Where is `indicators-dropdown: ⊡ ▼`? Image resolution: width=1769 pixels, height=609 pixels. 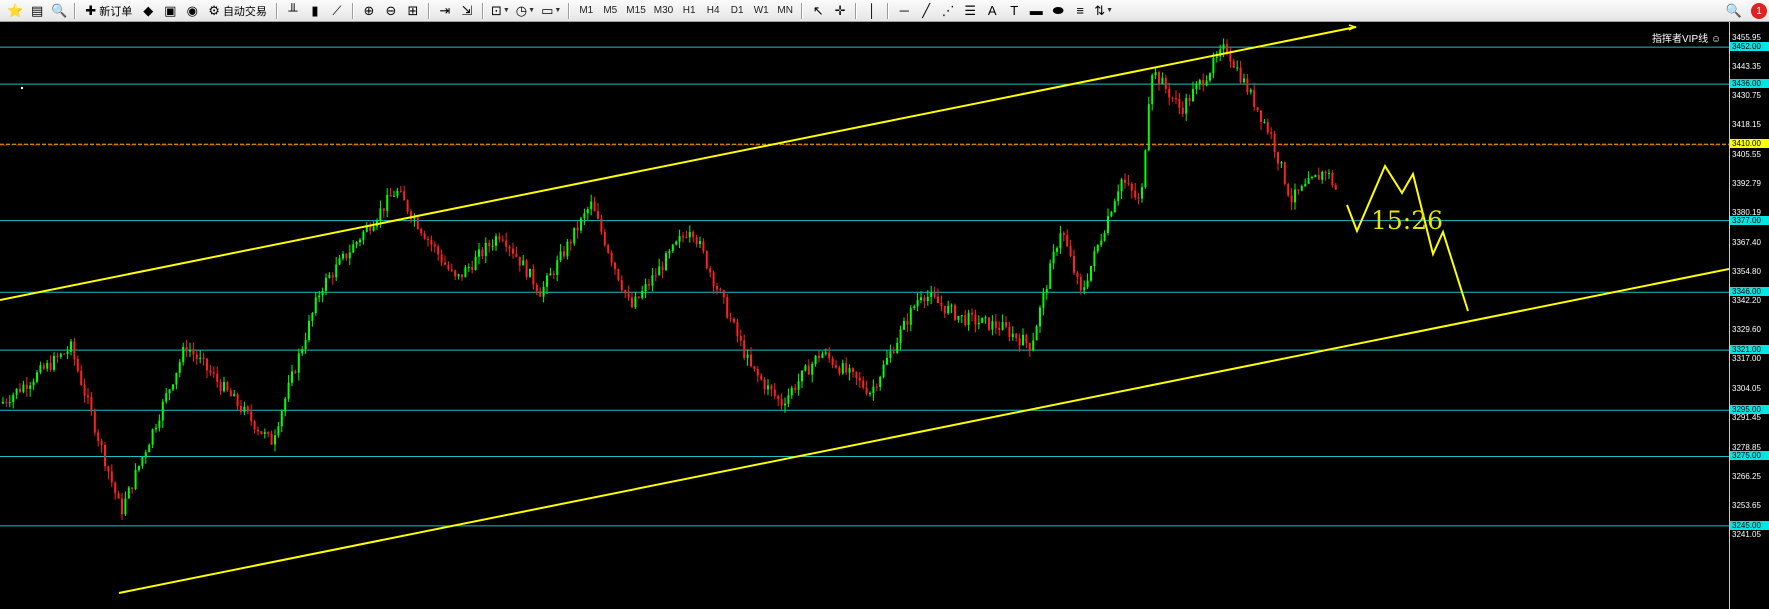
indicators-dropdown: ⊡ ▼ is located at coordinates (500, 11).